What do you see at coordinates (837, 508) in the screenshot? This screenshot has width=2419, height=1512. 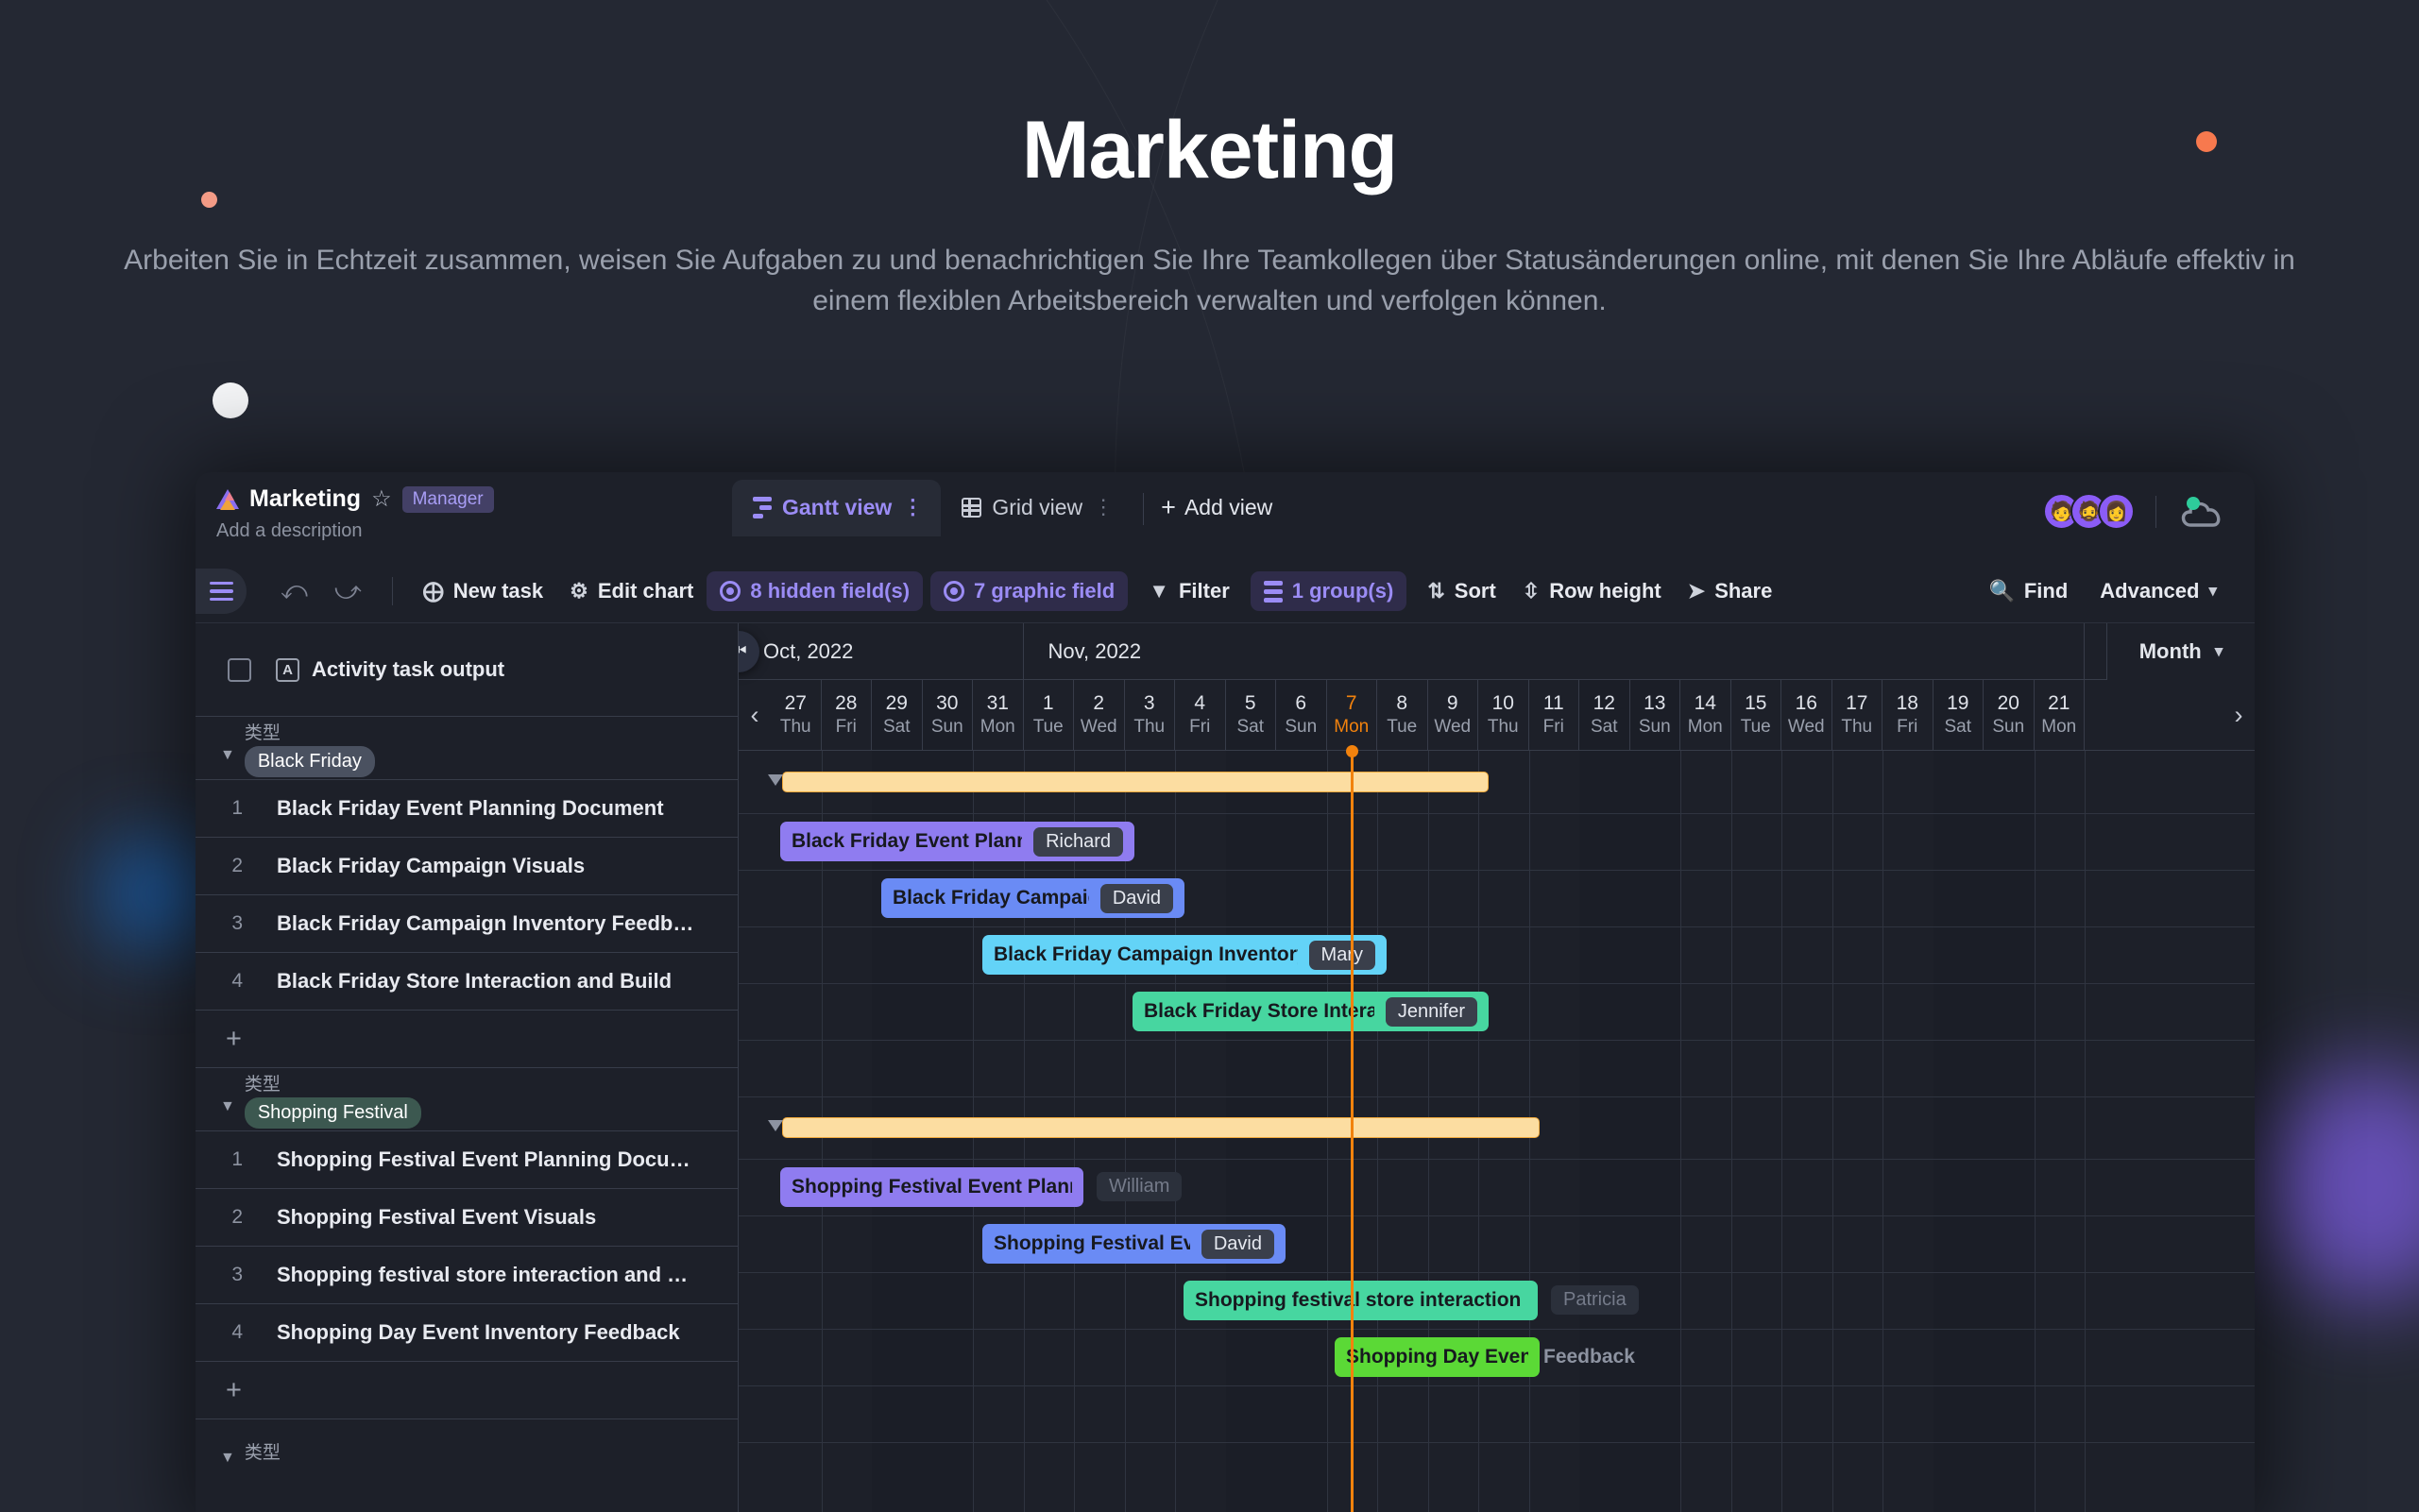 I see `tab-gantt-view: Gantt view ⋮` at bounding box center [837, 508].